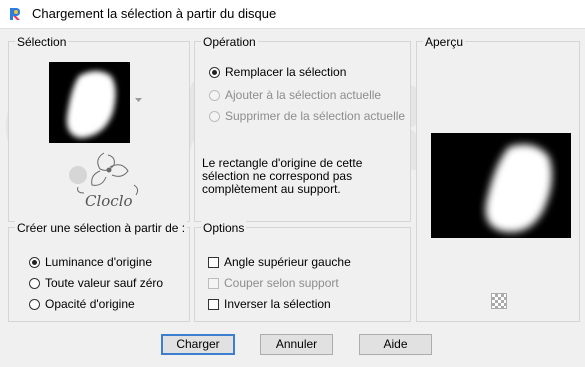 This screenshot has width=585, height=367. Describe the element at coordinates (303, 95) in the screenshot. I see `radio-label: Ajouter à la sélection actuelle` at that location.